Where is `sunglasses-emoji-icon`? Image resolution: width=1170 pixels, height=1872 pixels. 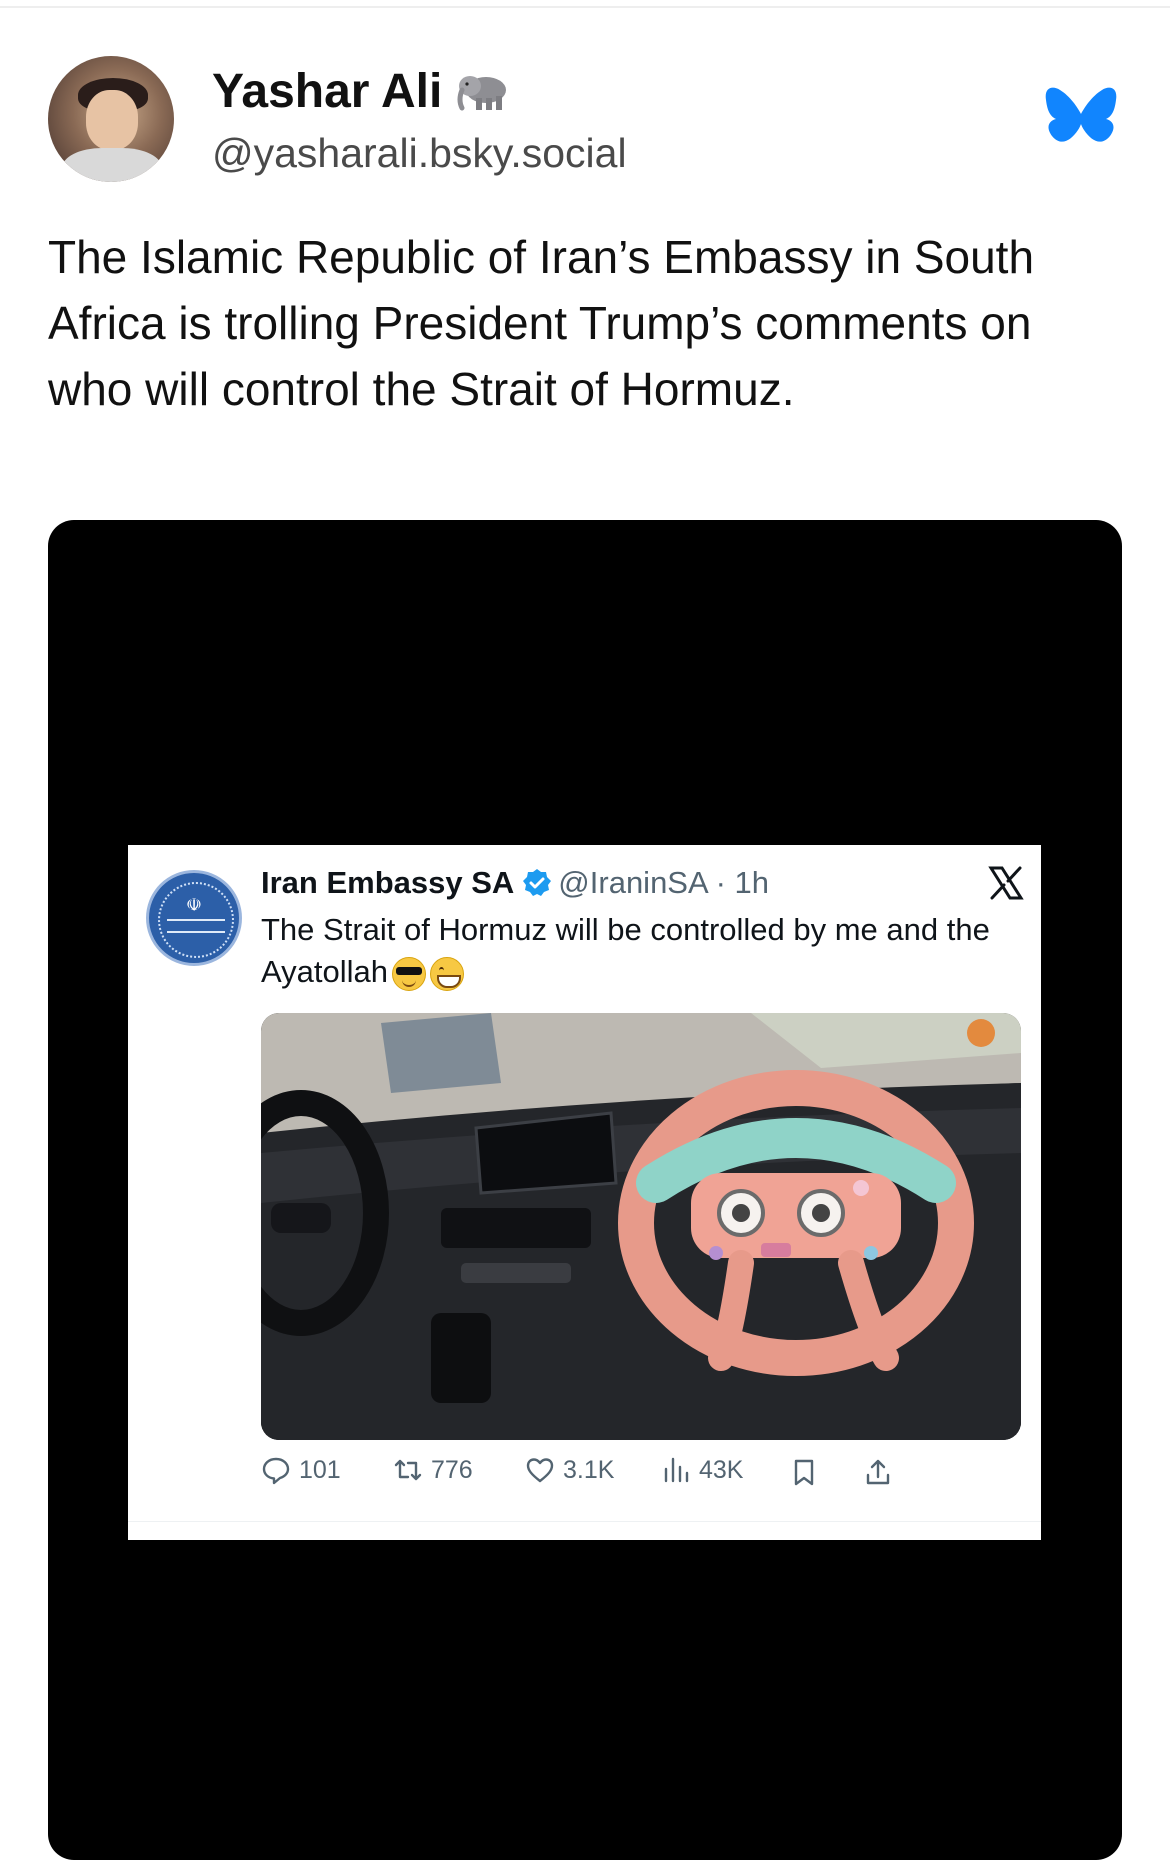
sunglasses-emoji-icon is located at coordinates (408, 973).